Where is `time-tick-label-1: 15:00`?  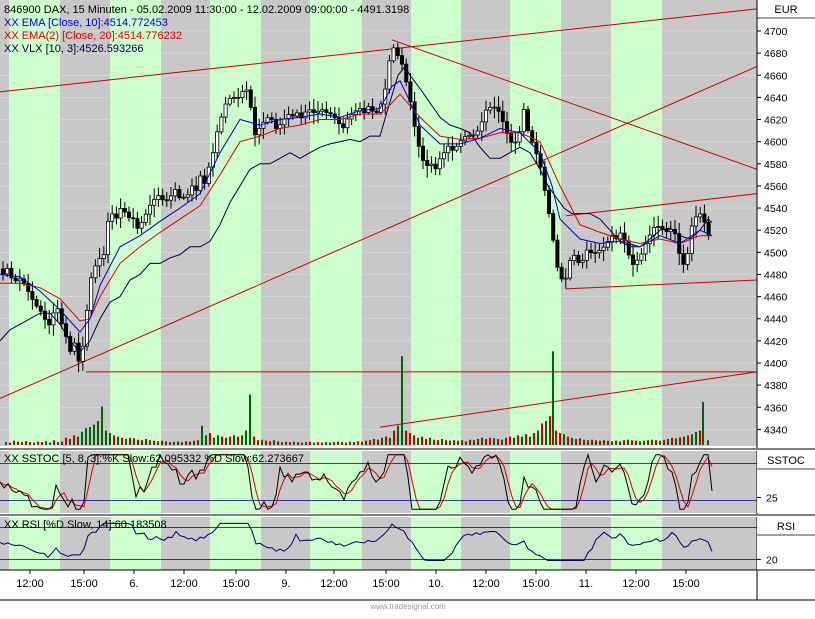 time-tick-label-1: 15:00 is located at coordinates (84, 584).